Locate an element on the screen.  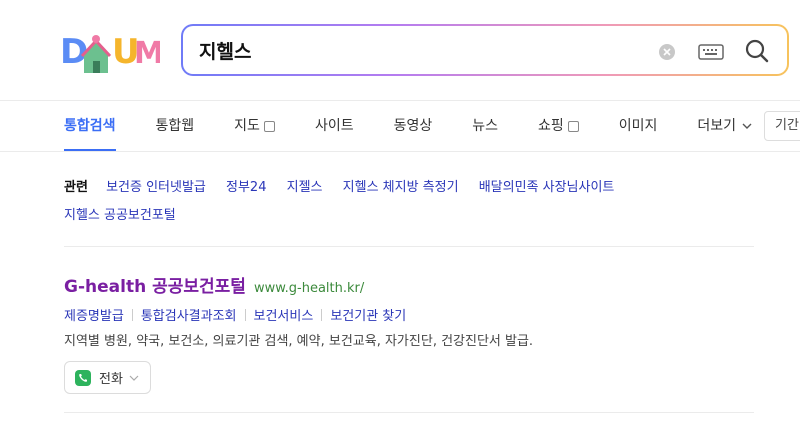
sublink: 보건서비스 is located at coordinates (284, 314).